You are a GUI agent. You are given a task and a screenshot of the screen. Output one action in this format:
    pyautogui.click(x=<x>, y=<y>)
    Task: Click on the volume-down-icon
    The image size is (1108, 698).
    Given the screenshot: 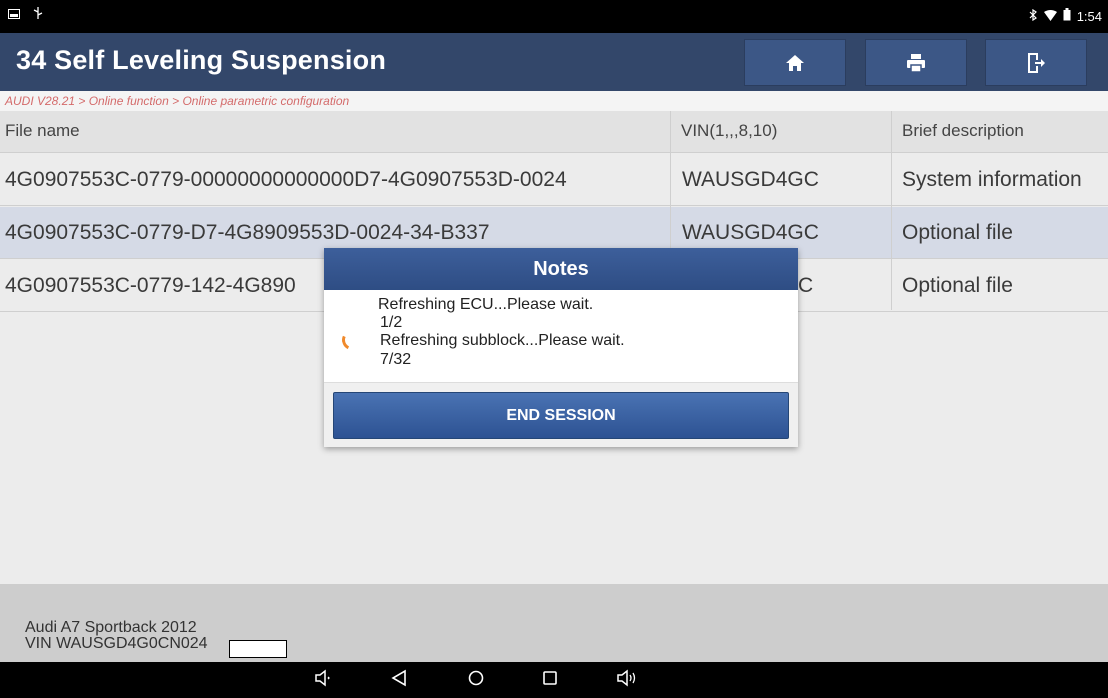 What is the action you would take?
    pyautogui.click(x=323, y=680)
    